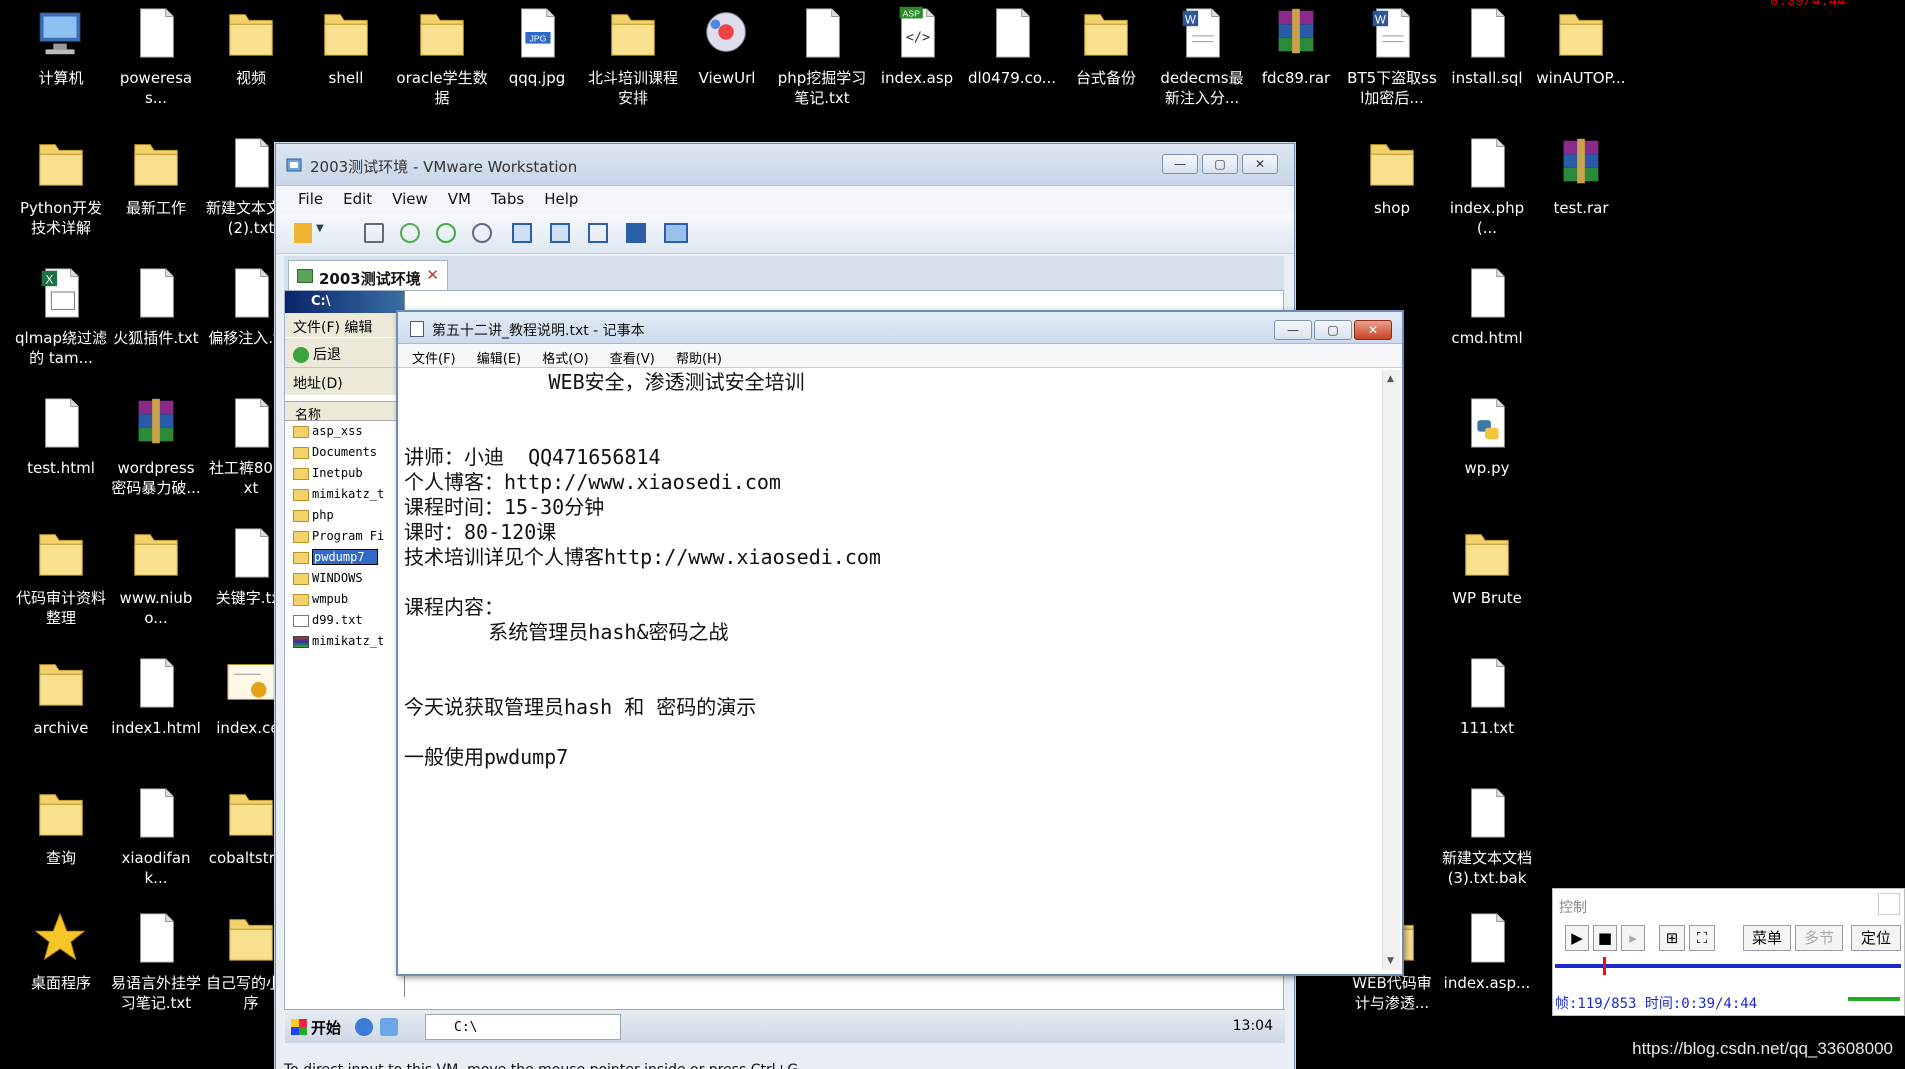  I want to click on list-item: asp_xss, so click(344, 431).